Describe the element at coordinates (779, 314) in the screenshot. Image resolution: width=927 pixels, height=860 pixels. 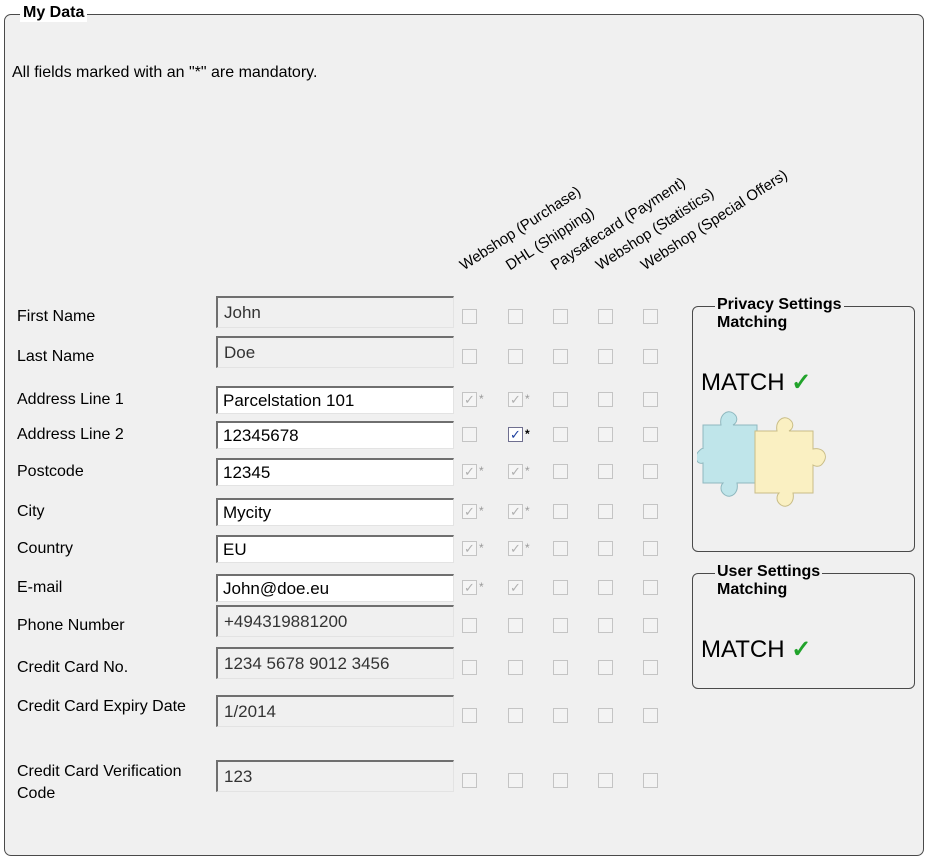
I see `privacy-settings-title: Privacy Settings Matching` at that location.